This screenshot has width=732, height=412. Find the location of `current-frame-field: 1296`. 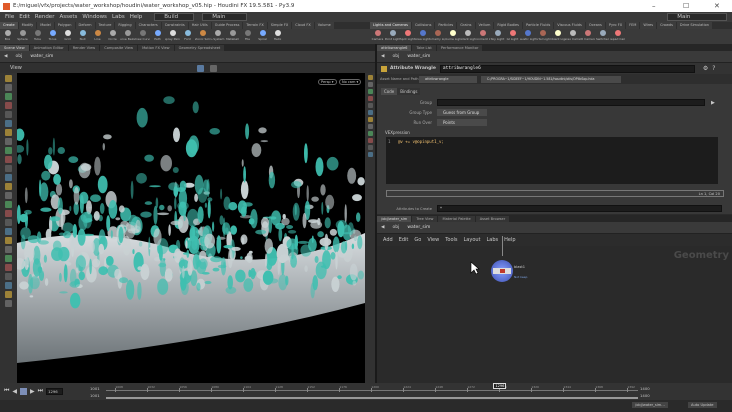

current-frame-field: 1296 is located at coordinates (55, 391).